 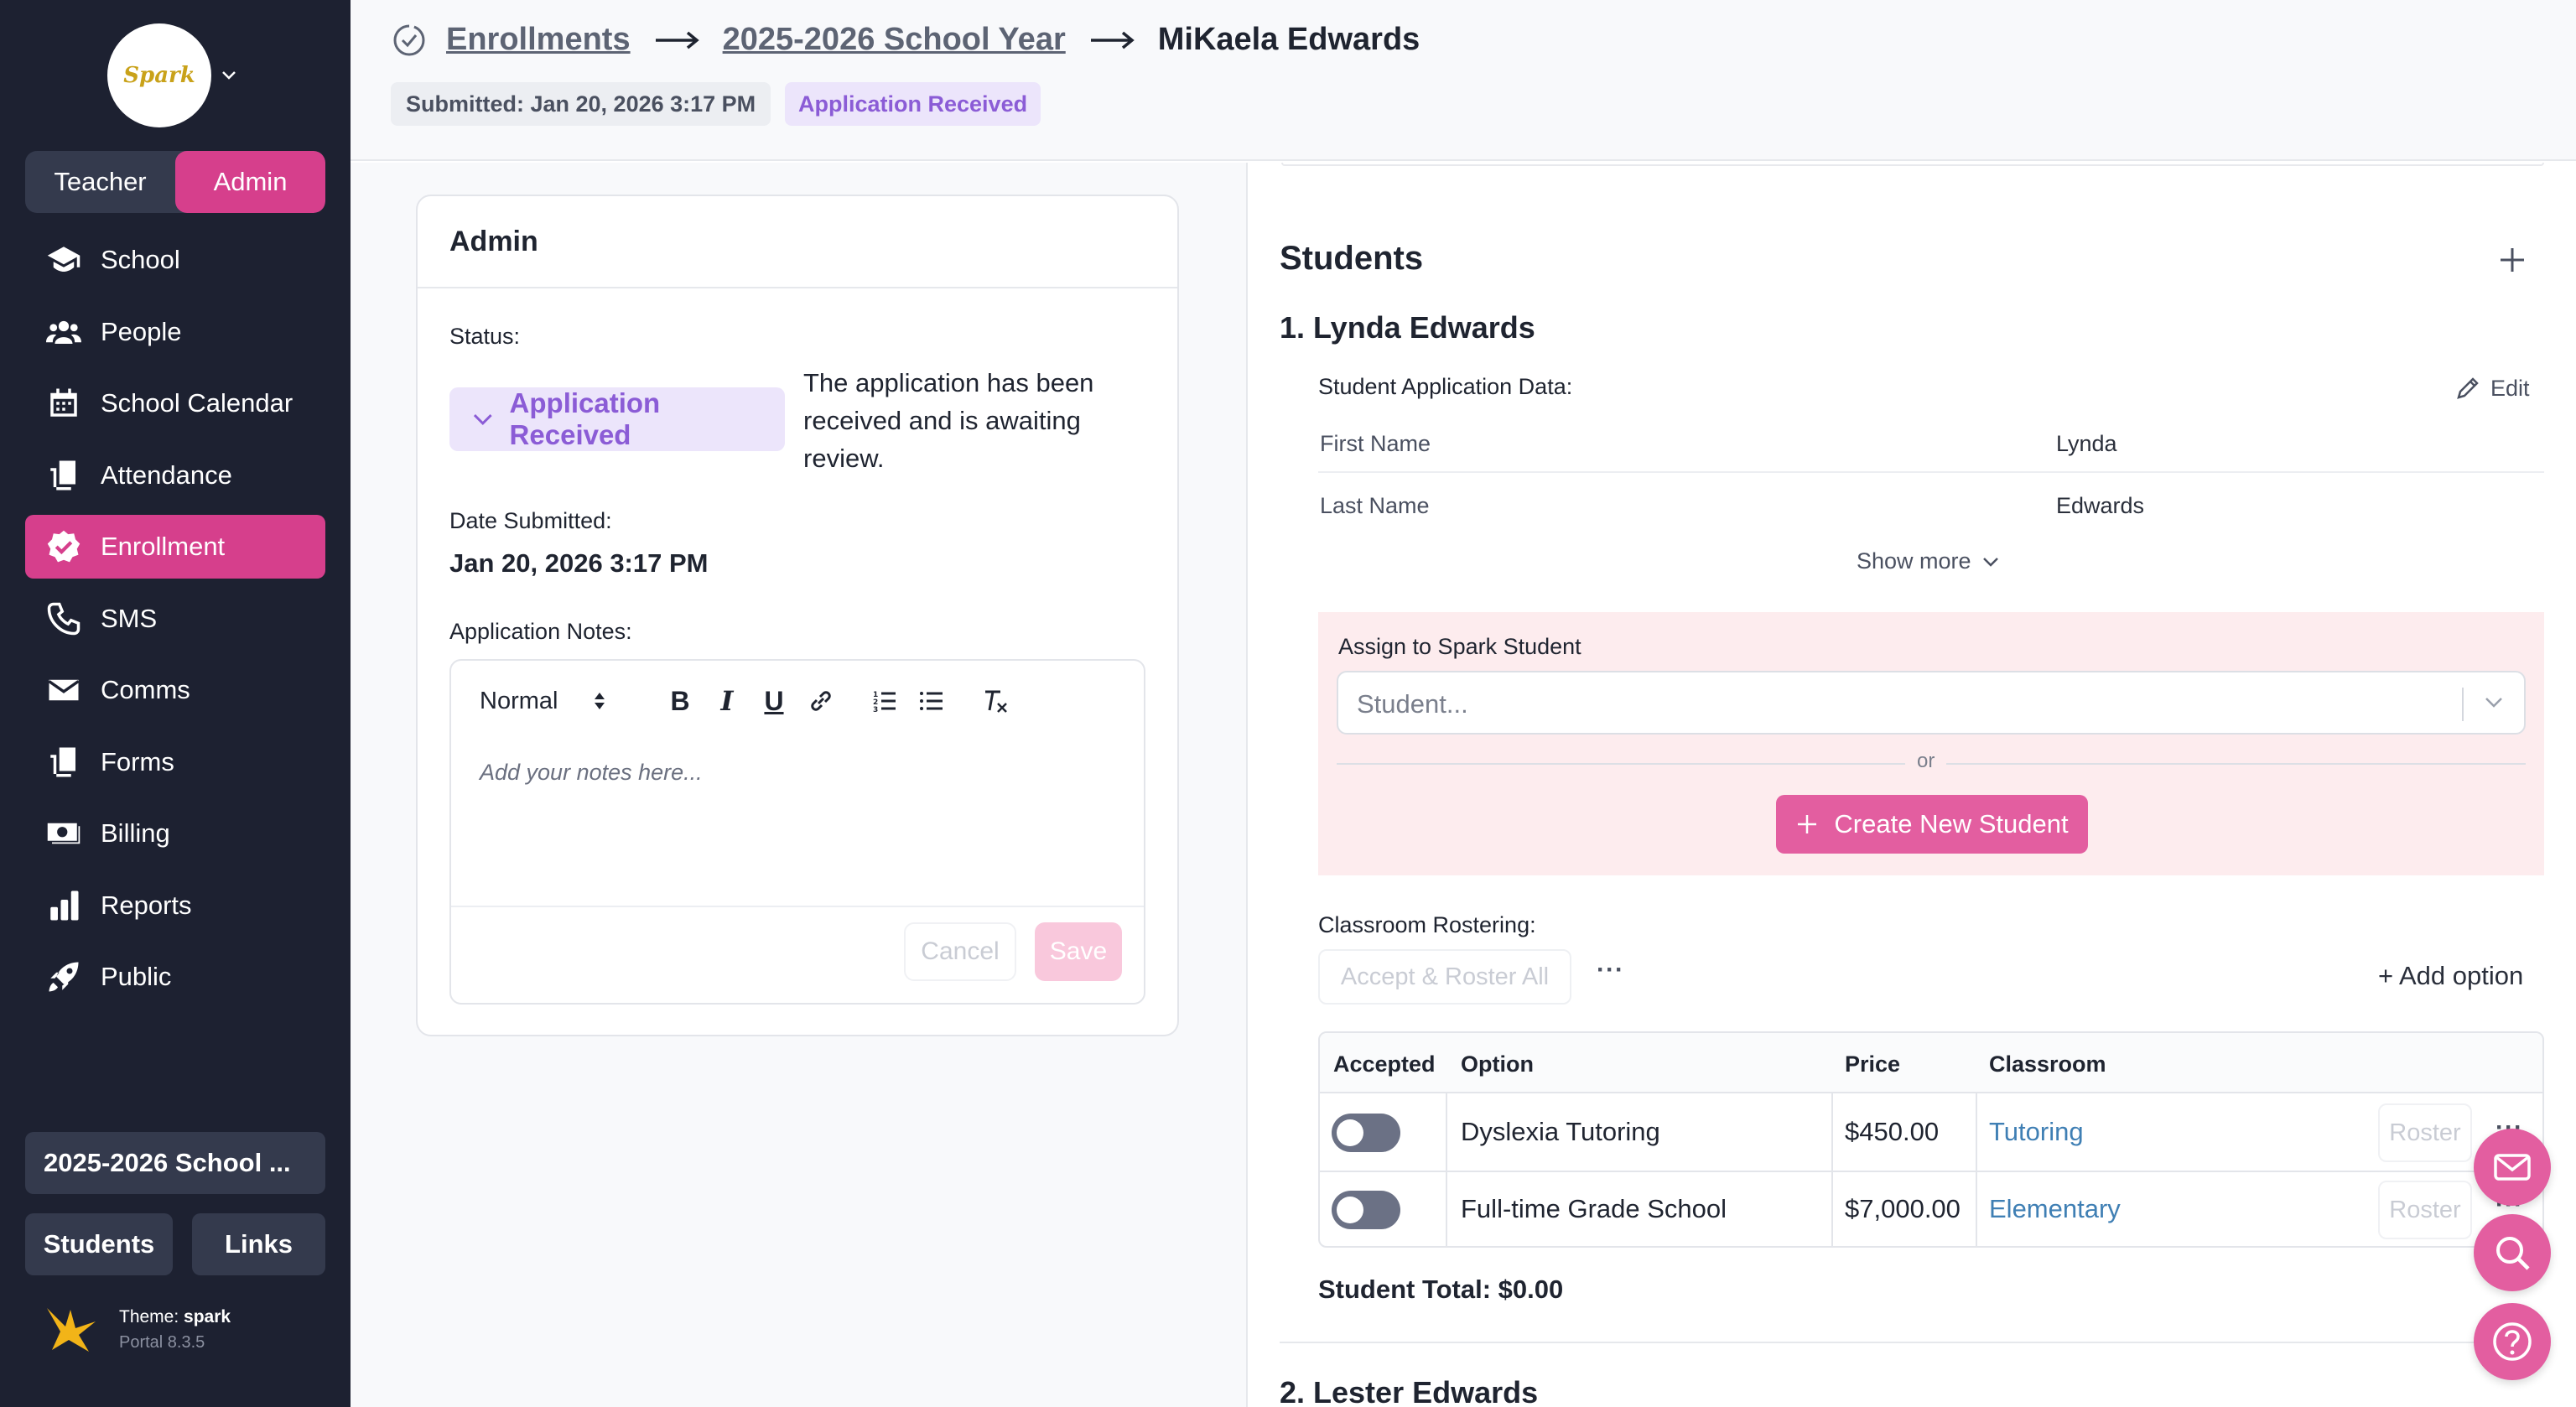 I want to click on sidebar-item-billing: Billing, so click(x=175, y=833).